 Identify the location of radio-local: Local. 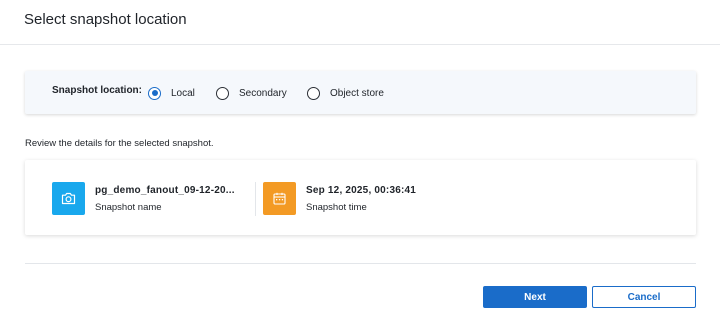
(171, 93).